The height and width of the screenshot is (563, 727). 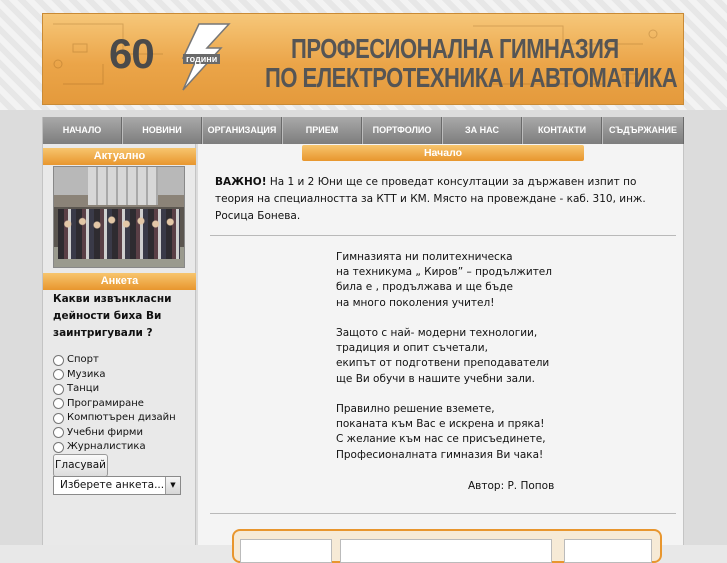 I want to click on years-label: години, so click(x=202, y=59).